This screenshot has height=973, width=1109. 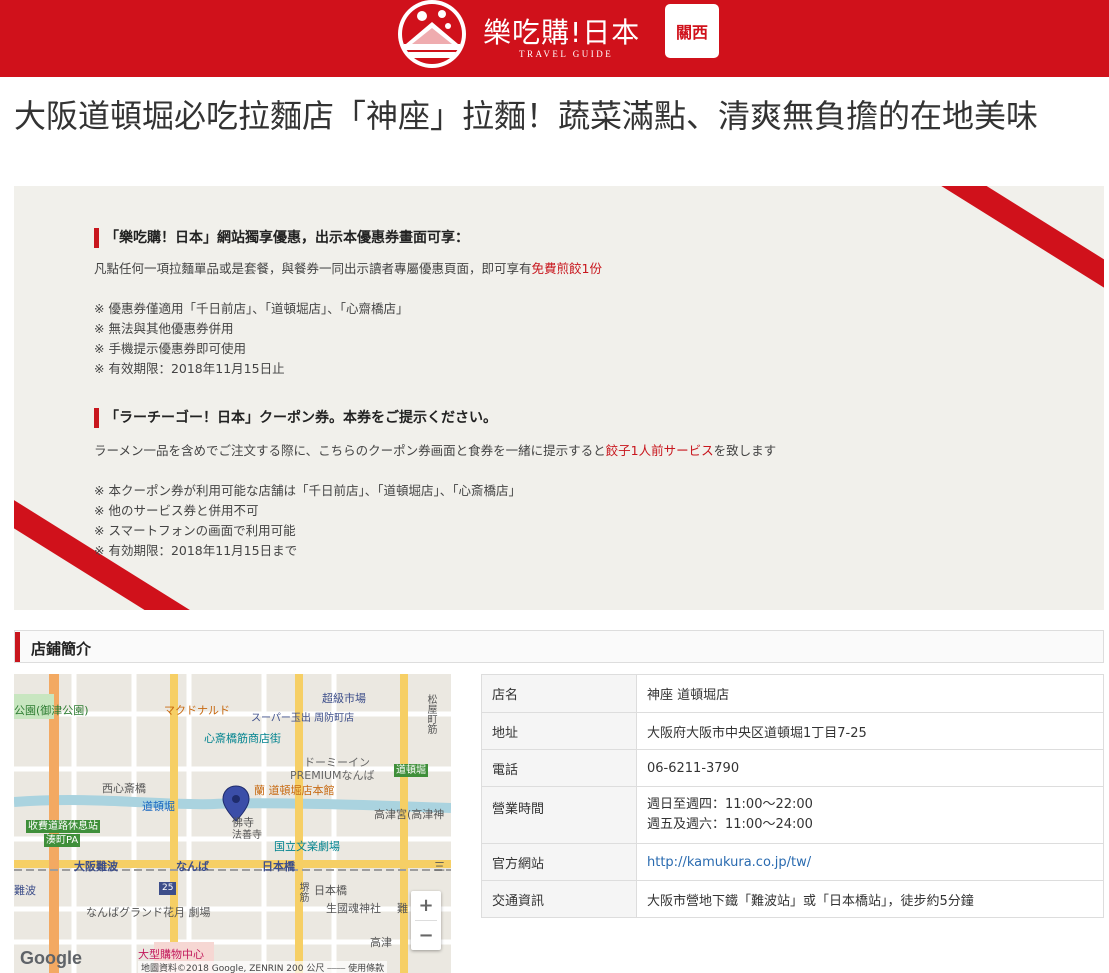 I want to click on coupon-note-ja: ※ 有効期限：2018年11月15日まで, so click(x=196, y=550).